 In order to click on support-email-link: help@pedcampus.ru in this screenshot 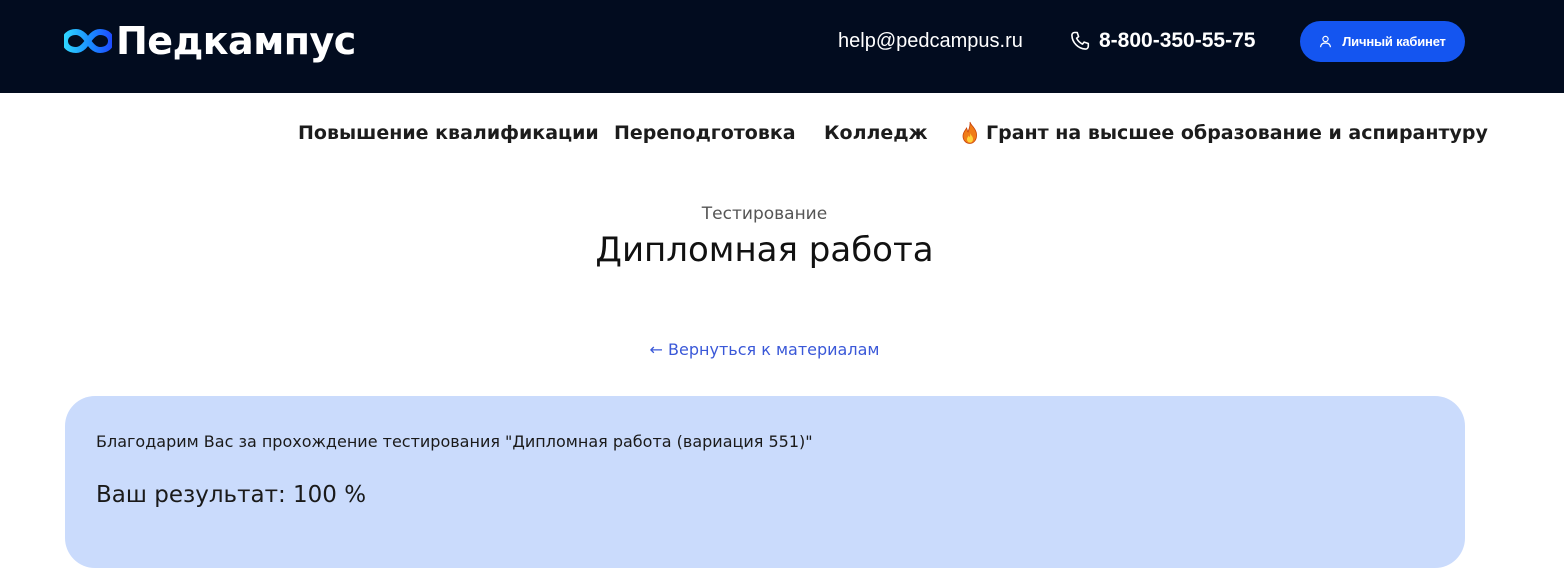, I will do `click(930, 41)`.